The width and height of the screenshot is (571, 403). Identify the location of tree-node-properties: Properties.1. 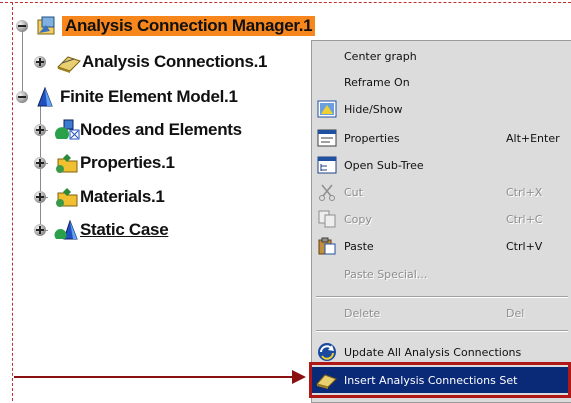
(114, 163).